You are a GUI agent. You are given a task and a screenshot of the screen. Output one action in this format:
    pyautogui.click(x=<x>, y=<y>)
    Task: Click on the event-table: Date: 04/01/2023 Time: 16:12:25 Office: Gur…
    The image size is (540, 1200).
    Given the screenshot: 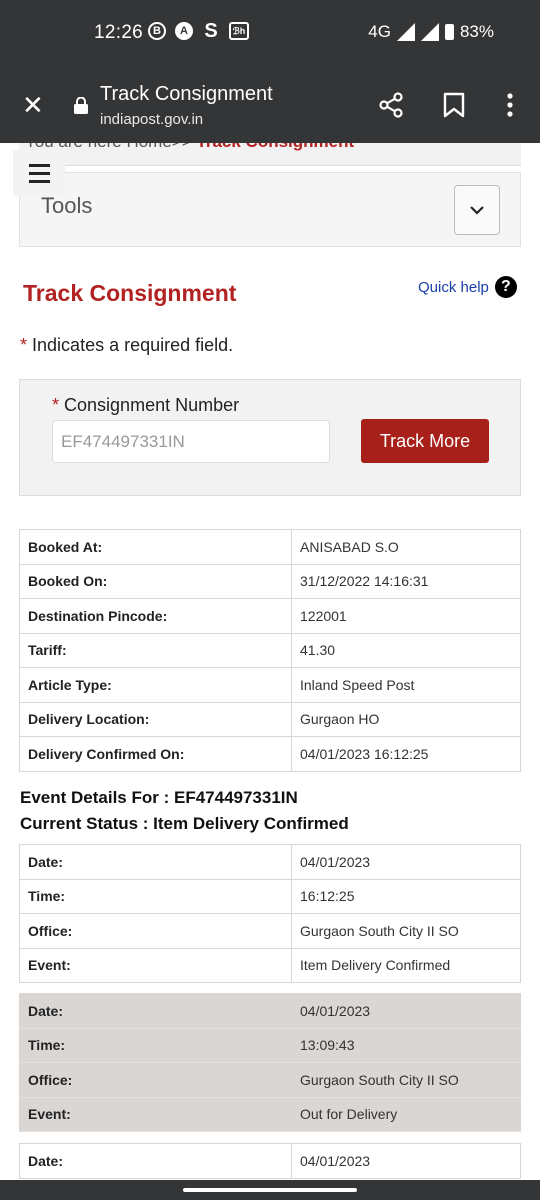 What is the action you would take?
    pyautogui.click(x=270, y=913)
    